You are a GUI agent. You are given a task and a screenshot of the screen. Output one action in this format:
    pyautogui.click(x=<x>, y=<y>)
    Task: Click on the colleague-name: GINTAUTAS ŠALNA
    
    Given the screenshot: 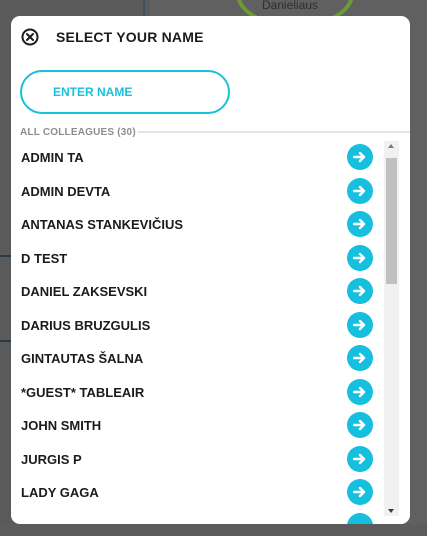 What is the action you would take?
    pyautogui.click(x=82, y=358)
    